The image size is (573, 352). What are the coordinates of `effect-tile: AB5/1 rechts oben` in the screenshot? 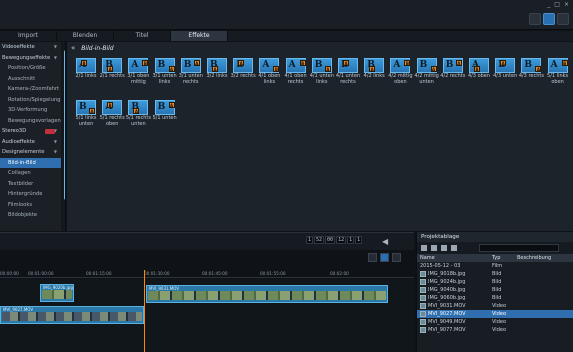 It's located at (112, 119).